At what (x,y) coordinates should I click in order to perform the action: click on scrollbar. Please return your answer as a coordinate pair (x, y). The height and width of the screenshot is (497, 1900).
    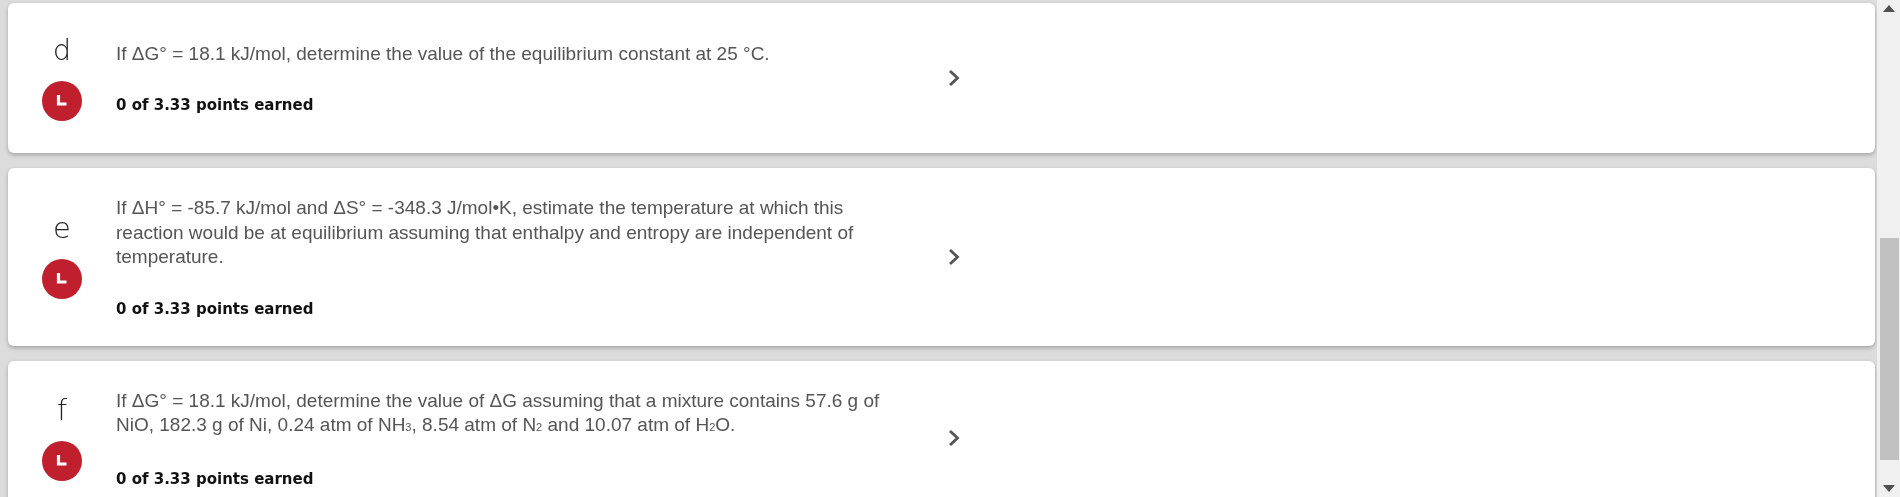
    Looking at the image, I should click on (1888, 248).